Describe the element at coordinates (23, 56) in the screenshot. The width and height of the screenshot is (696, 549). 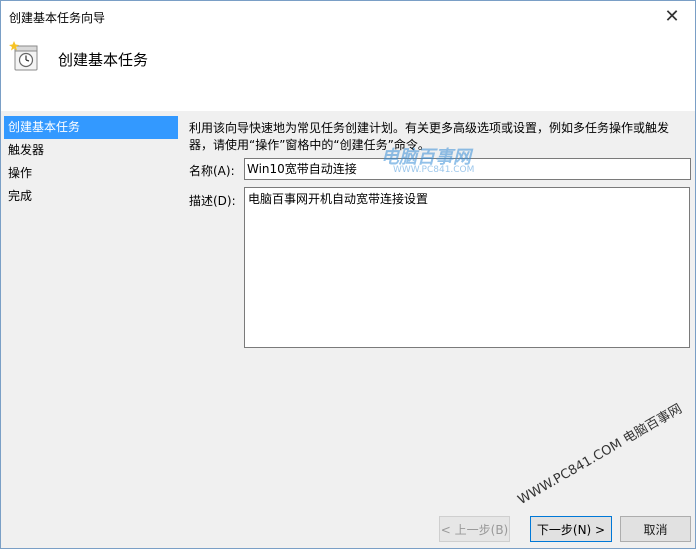
I see `task-scheduler-icon` at that location.